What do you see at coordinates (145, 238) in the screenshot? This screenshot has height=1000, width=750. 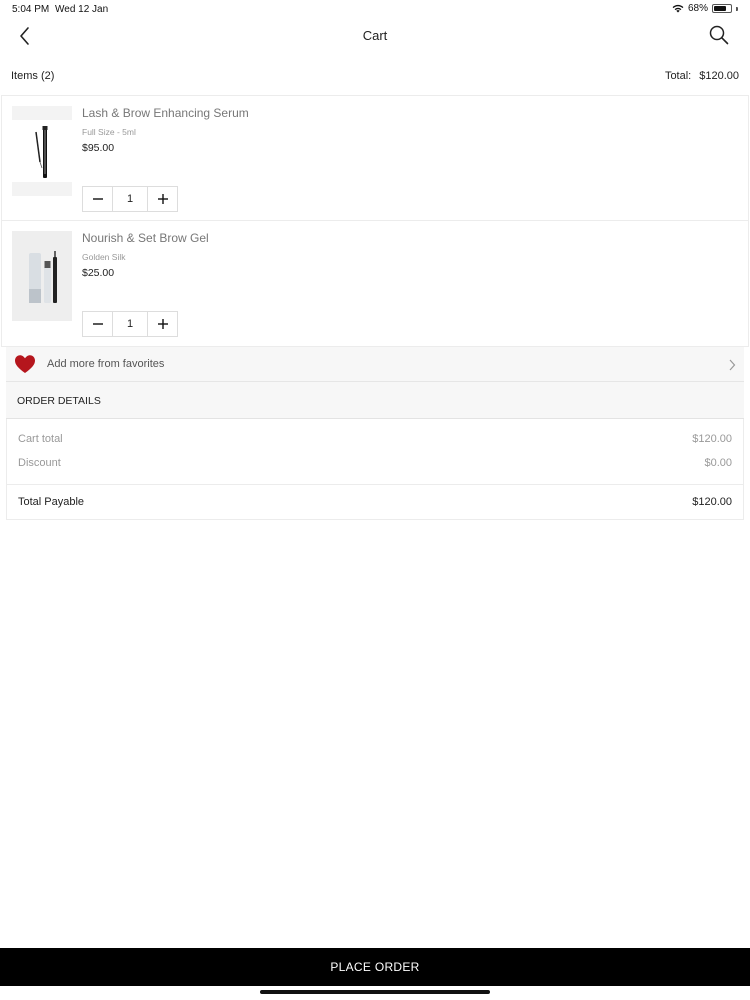 I see `product-name: Nourish & Set Brow Gel` at bounding box center [145, 238].